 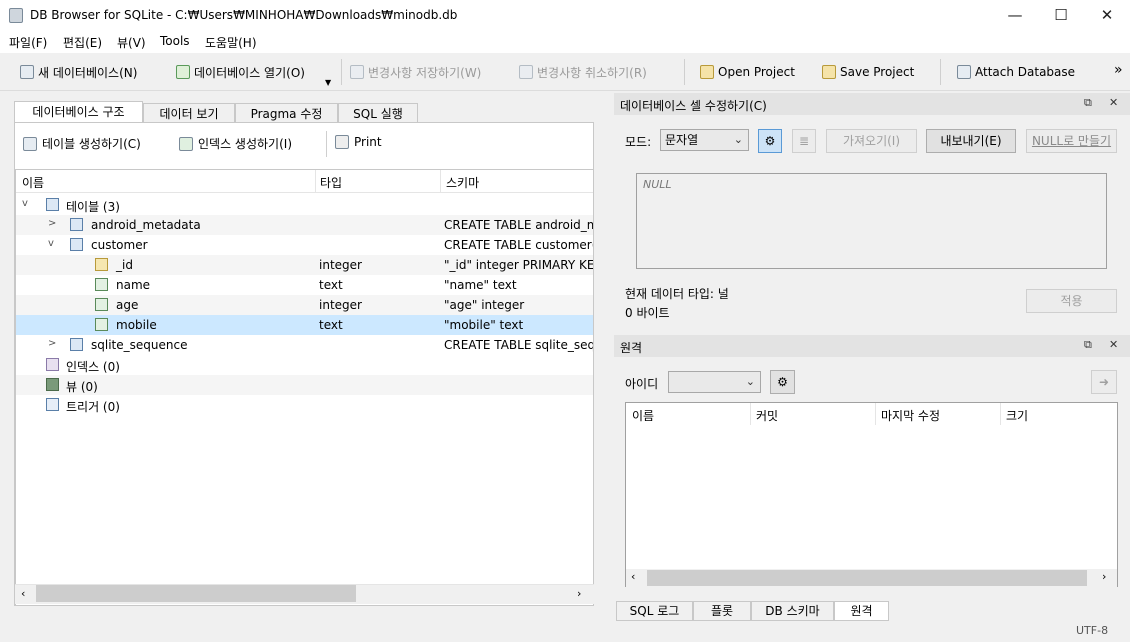 What do you see at coordinates (27, 72) in the screenshot?
I see `new-database-icon` at bounding box center [27, 72].